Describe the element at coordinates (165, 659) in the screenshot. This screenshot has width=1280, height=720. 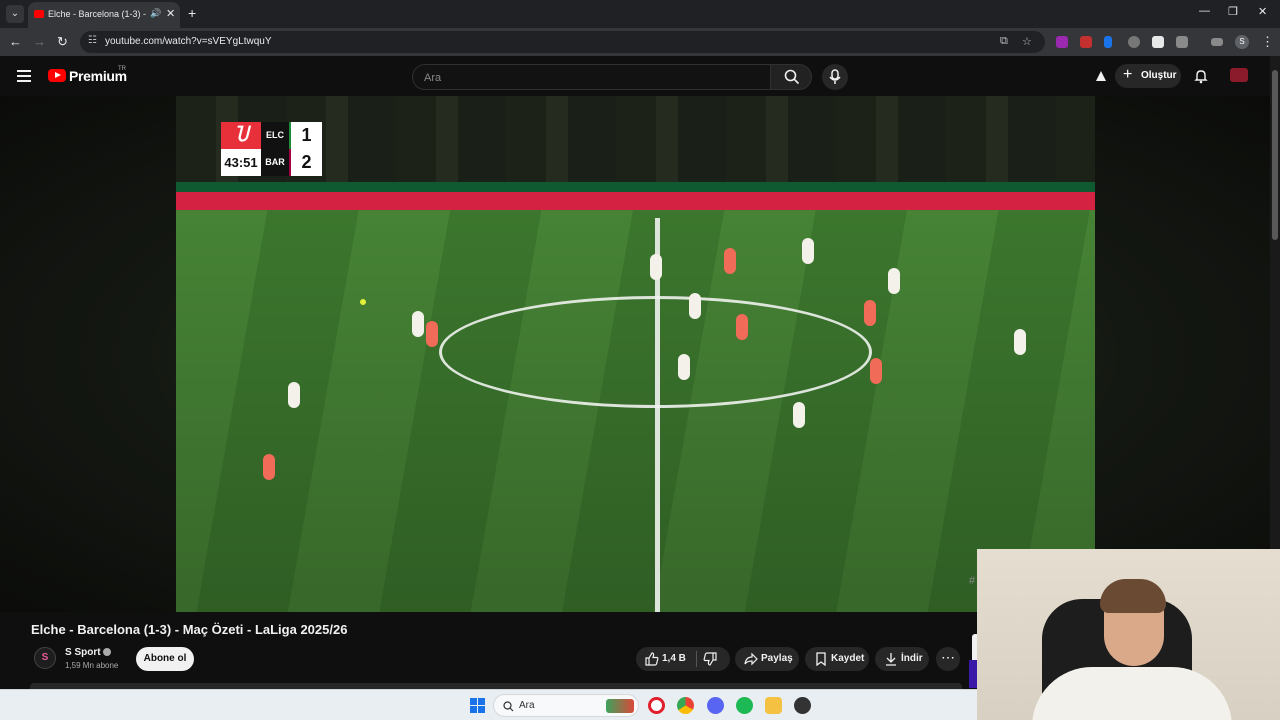
I see `subscribe-button: Abone ol` at that location.